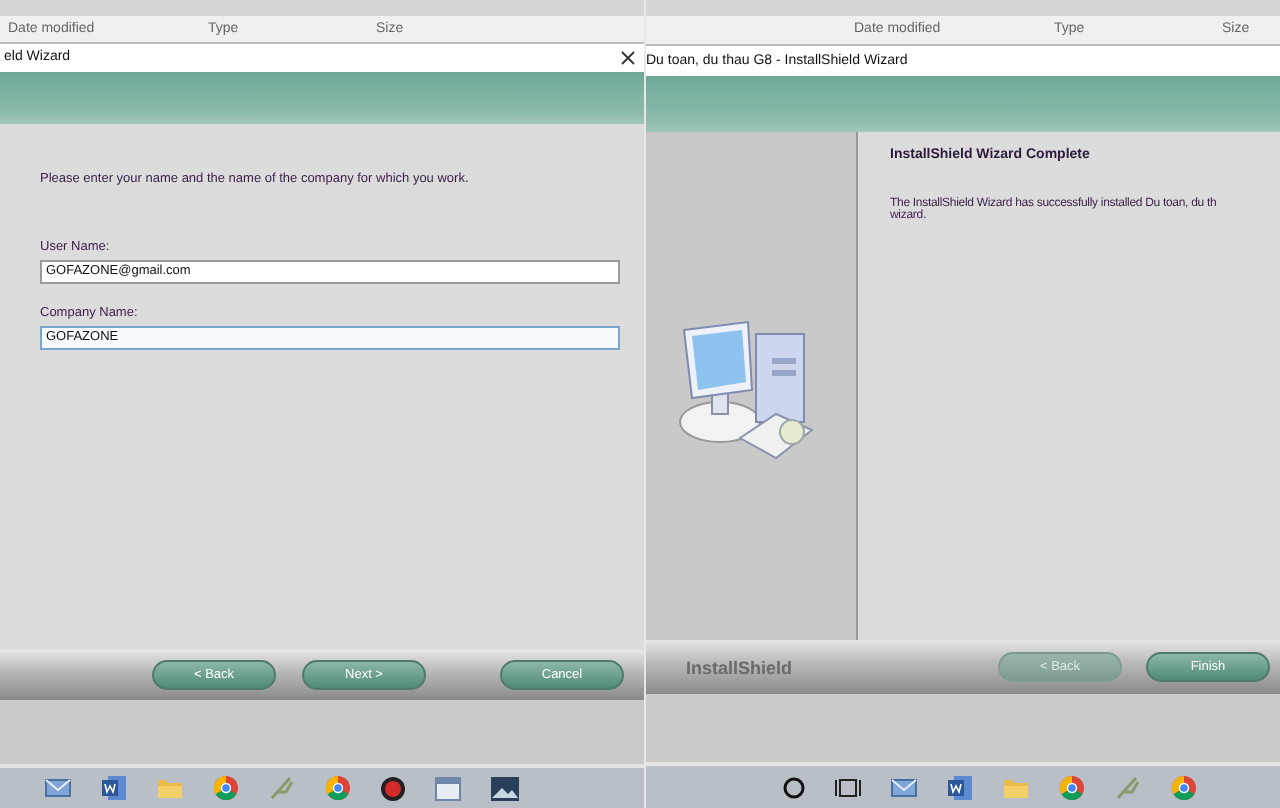 This screenshot has width=1280, height=808. What do you see at coordinates (794, 787) in the screenshot?
I see `circle-icon` at bounding box center [794, 787].